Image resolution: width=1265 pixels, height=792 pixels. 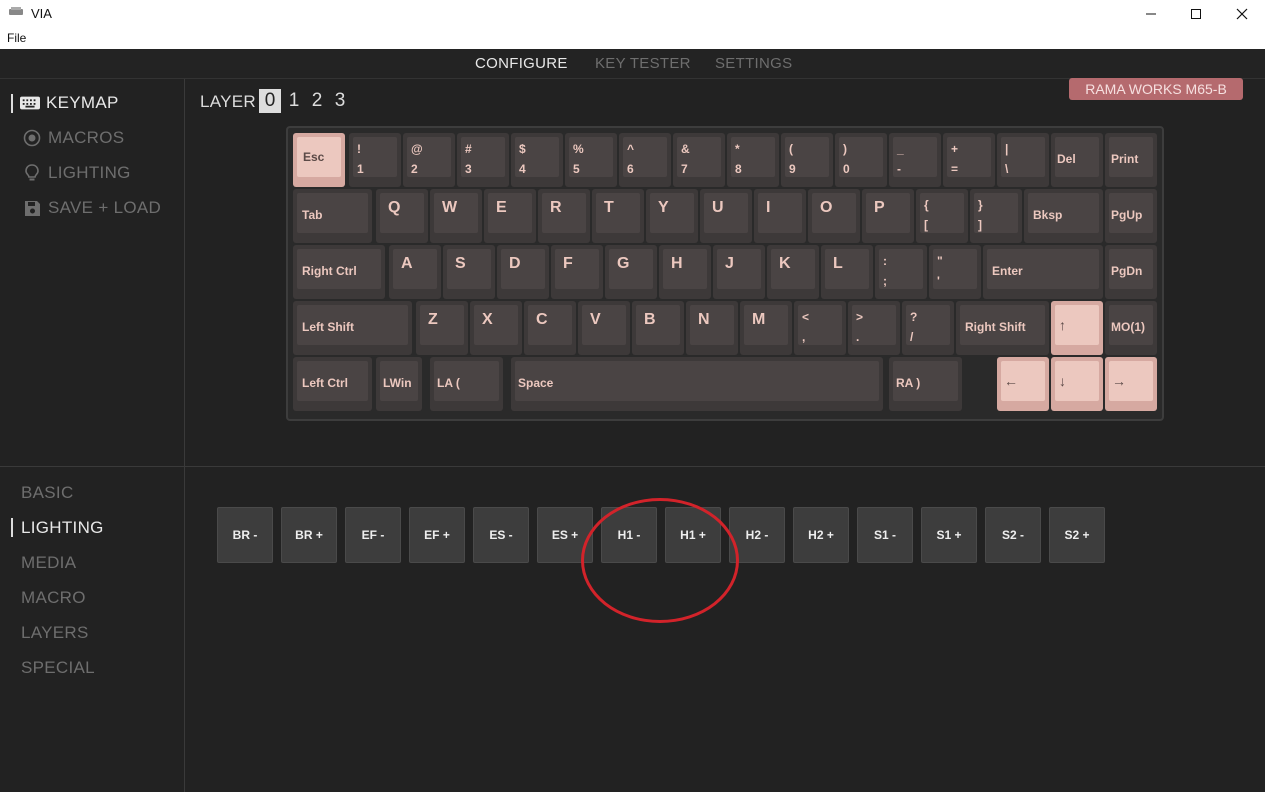 I want to click on key-backslash: | \, so click(x=1023, y=160).